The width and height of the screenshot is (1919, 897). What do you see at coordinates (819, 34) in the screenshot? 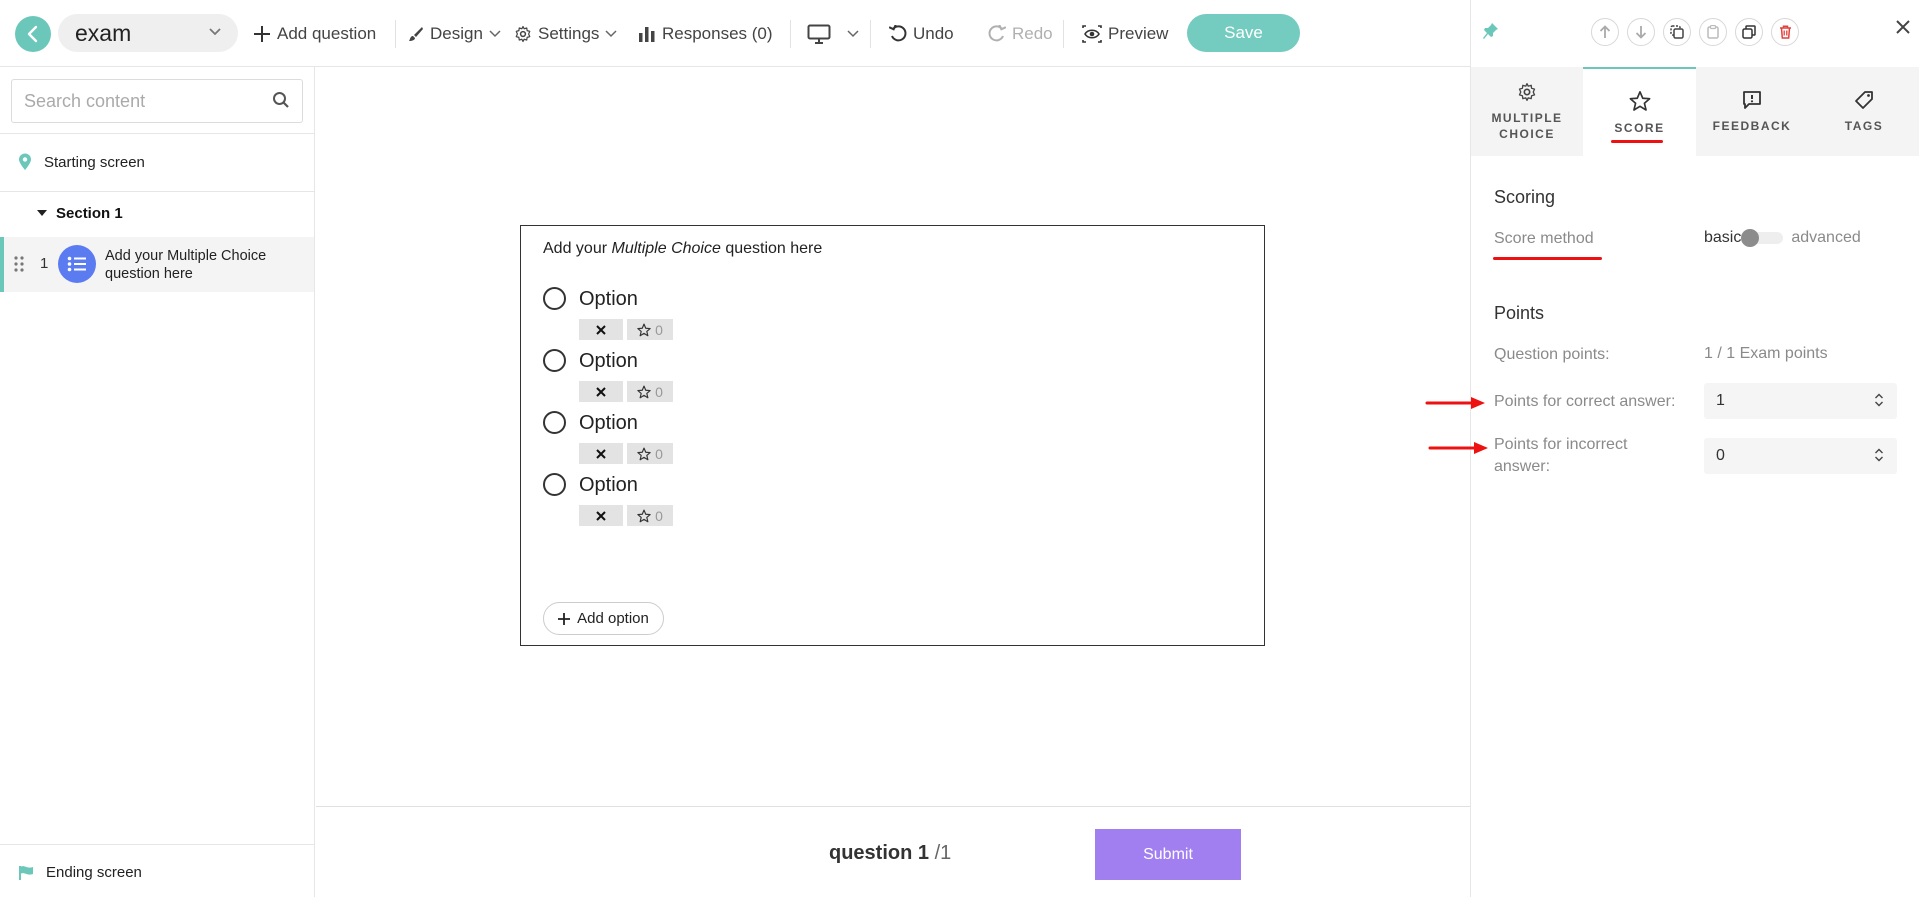
I see `monitor-icon` at bounding box center [819, 34].